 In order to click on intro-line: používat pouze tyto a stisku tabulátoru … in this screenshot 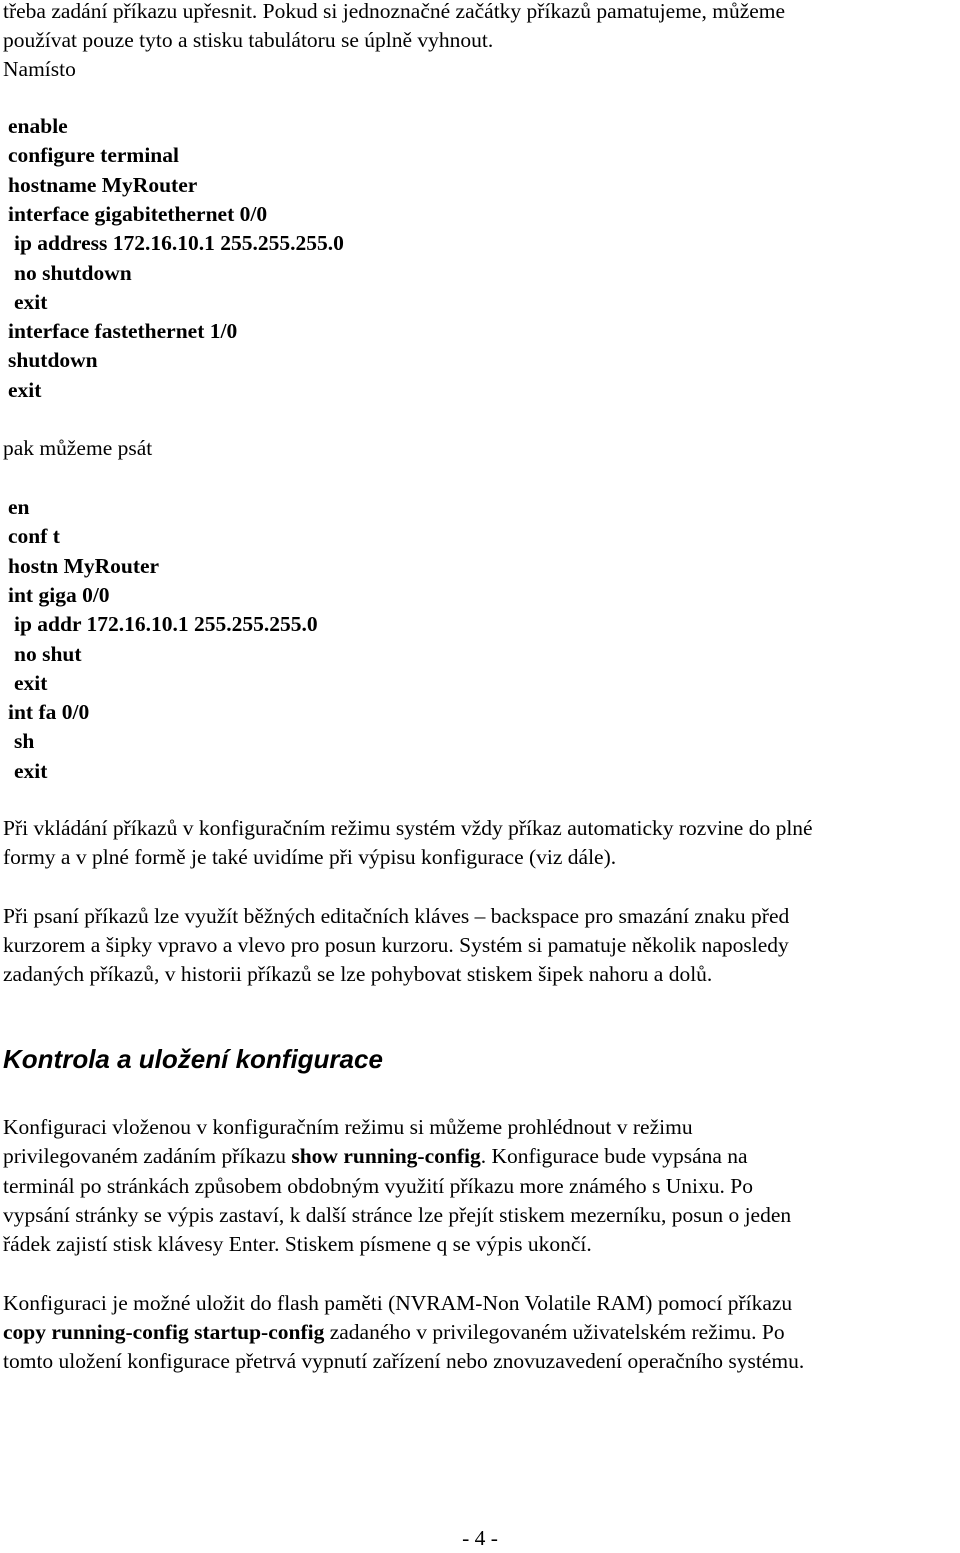, I will do `click(248, 40)`.